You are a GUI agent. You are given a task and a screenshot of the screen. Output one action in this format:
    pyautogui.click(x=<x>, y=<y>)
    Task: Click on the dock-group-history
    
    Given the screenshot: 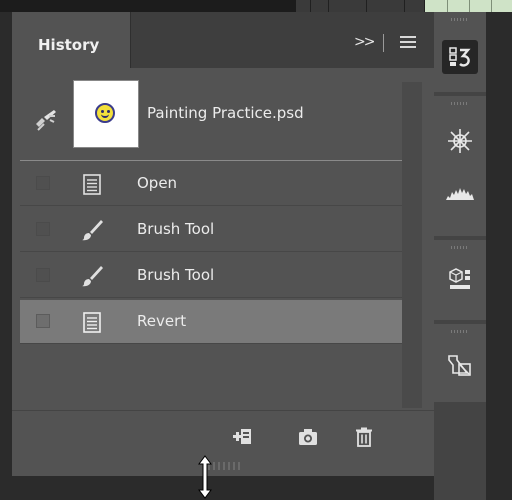 What is the action you would take?
    pyautogui.click(x=460, y=52)
    